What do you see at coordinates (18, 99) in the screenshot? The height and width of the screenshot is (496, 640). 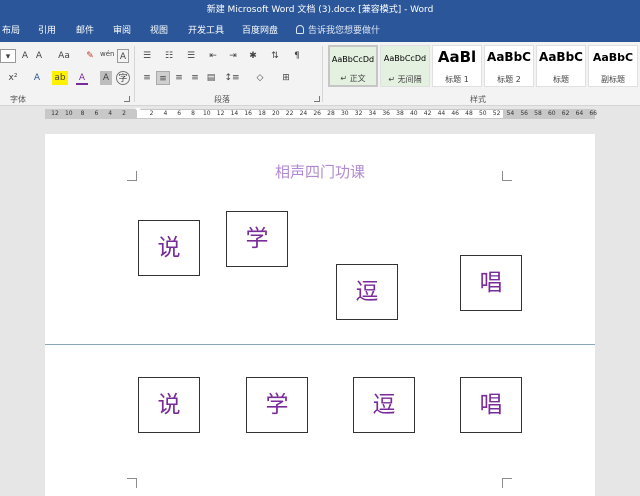 I see `font-group-label: 字体` at bounding box center [18, 99].